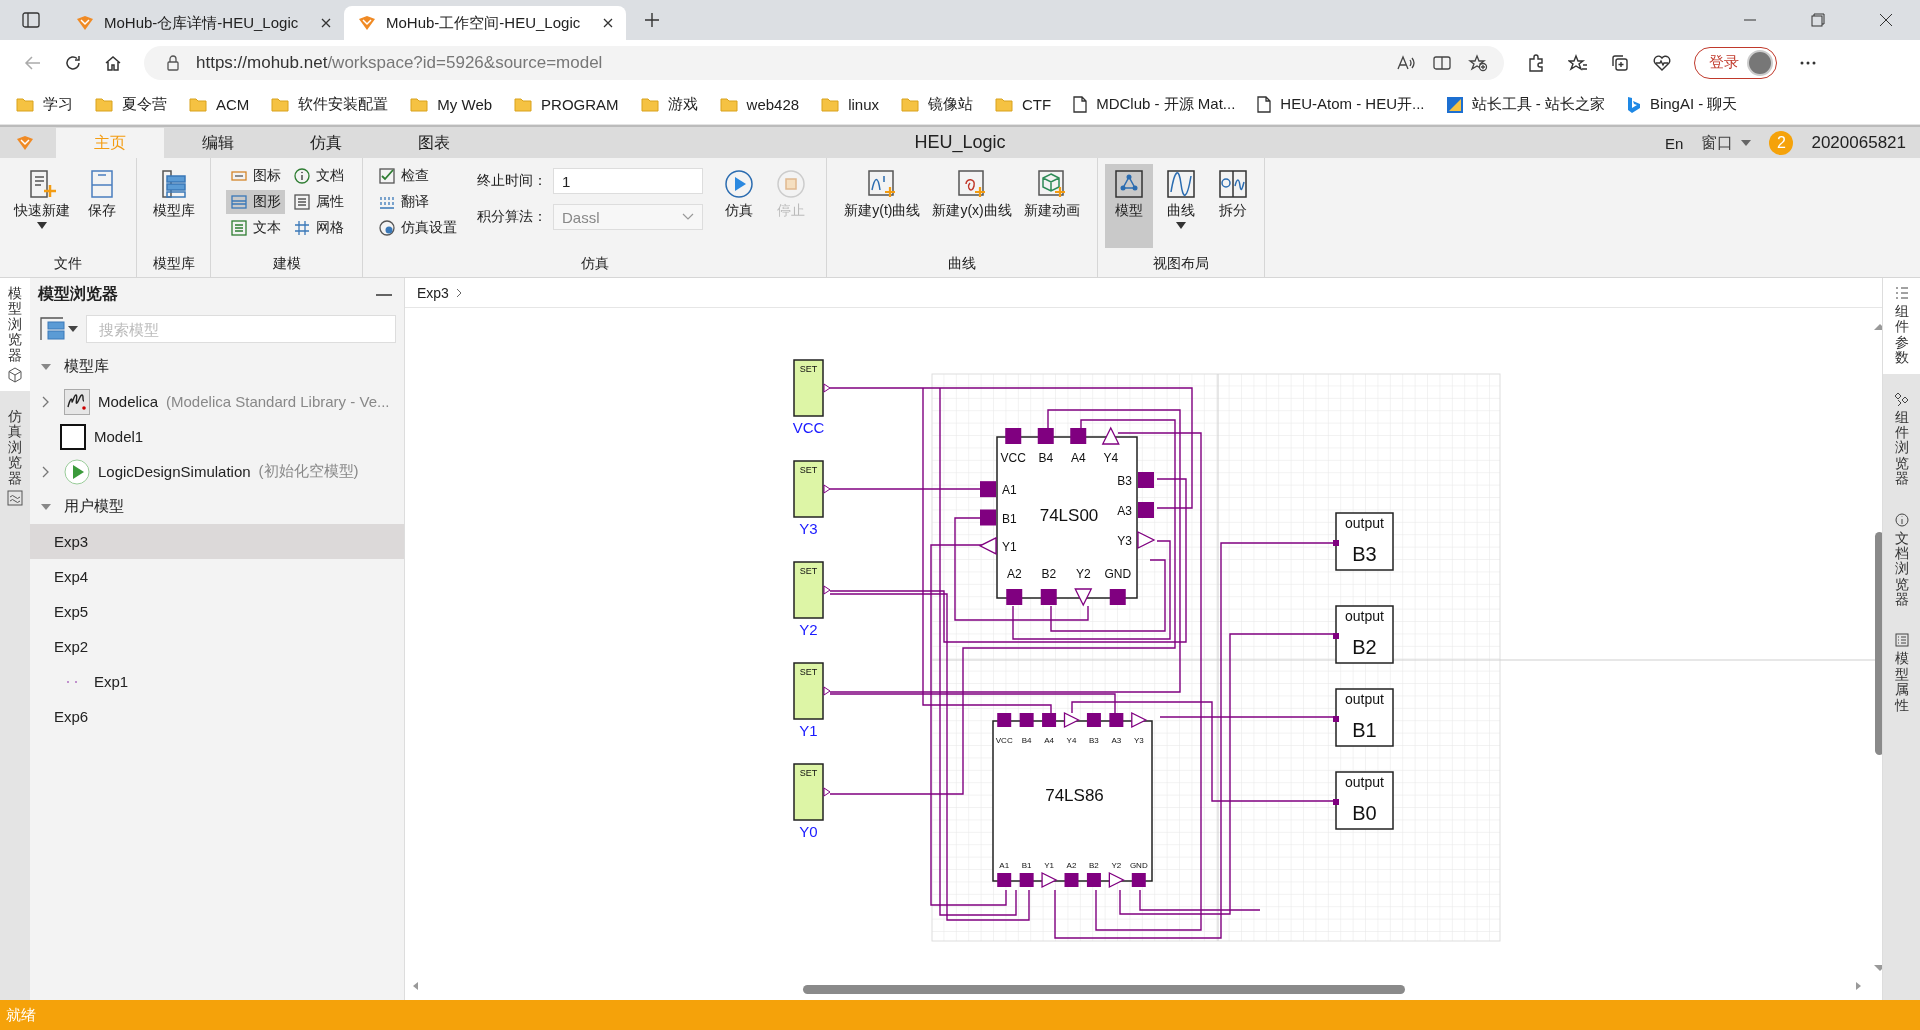 The height and width of the screenshot is (1030, 1920). Describe the element at coordinates (318, 202) in the screenshot. I see `ribbon-button: 属性` at that location.